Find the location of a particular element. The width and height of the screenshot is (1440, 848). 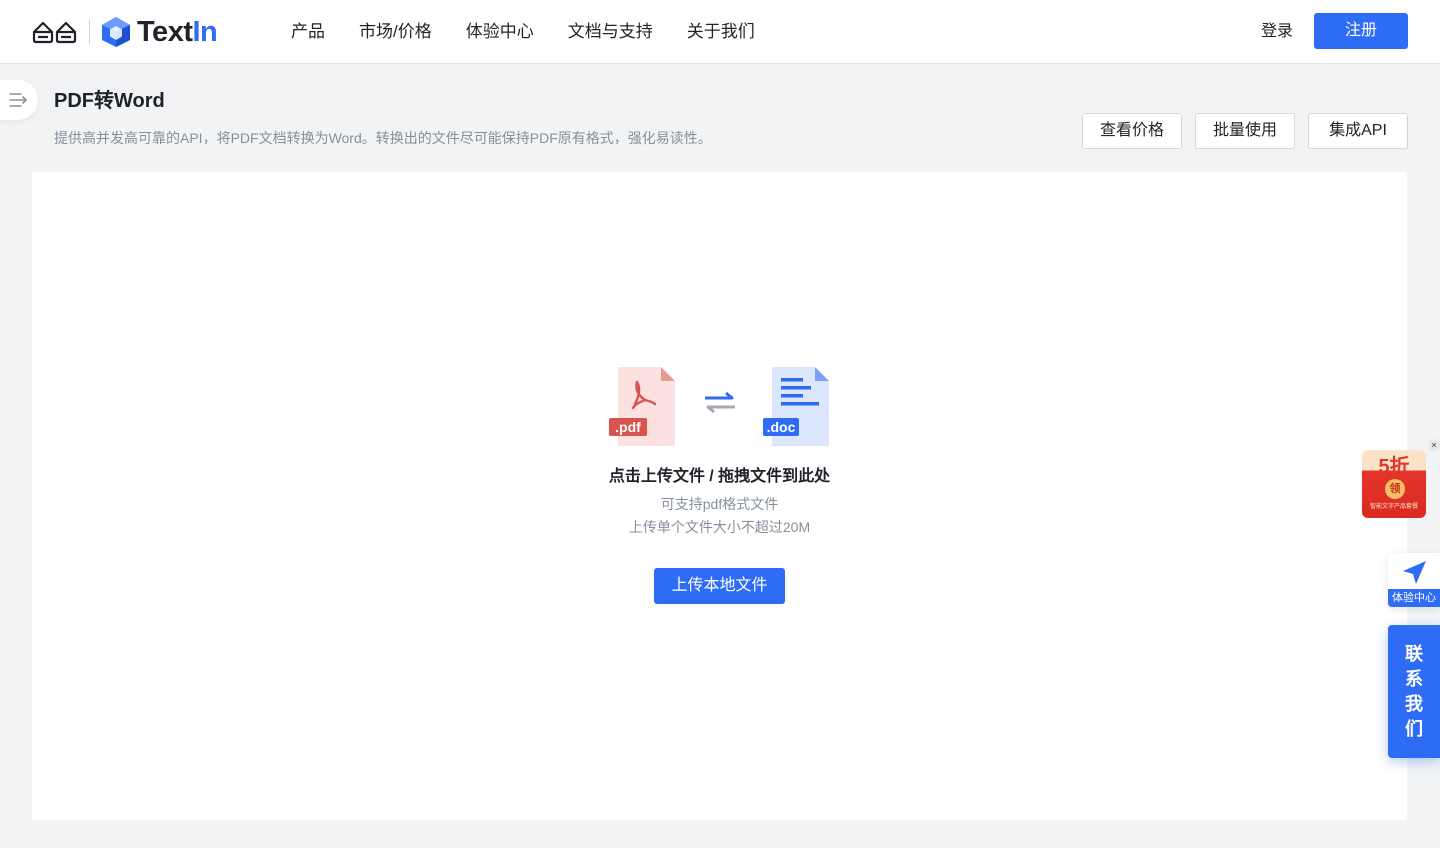

textin-cube-icon is located at coordinates (116, 32).